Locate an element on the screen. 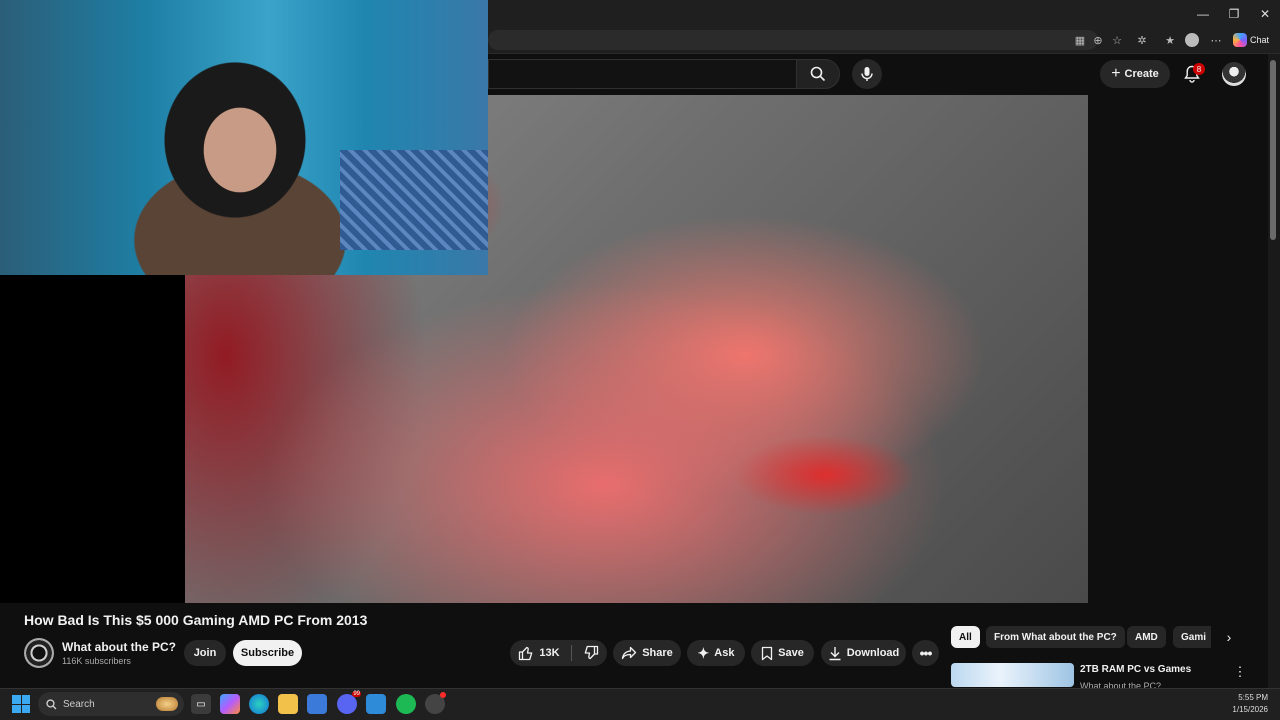 This screenshot has height=720, width=1280. close-window-button: ✕ is located at coordinates (1265, 14).